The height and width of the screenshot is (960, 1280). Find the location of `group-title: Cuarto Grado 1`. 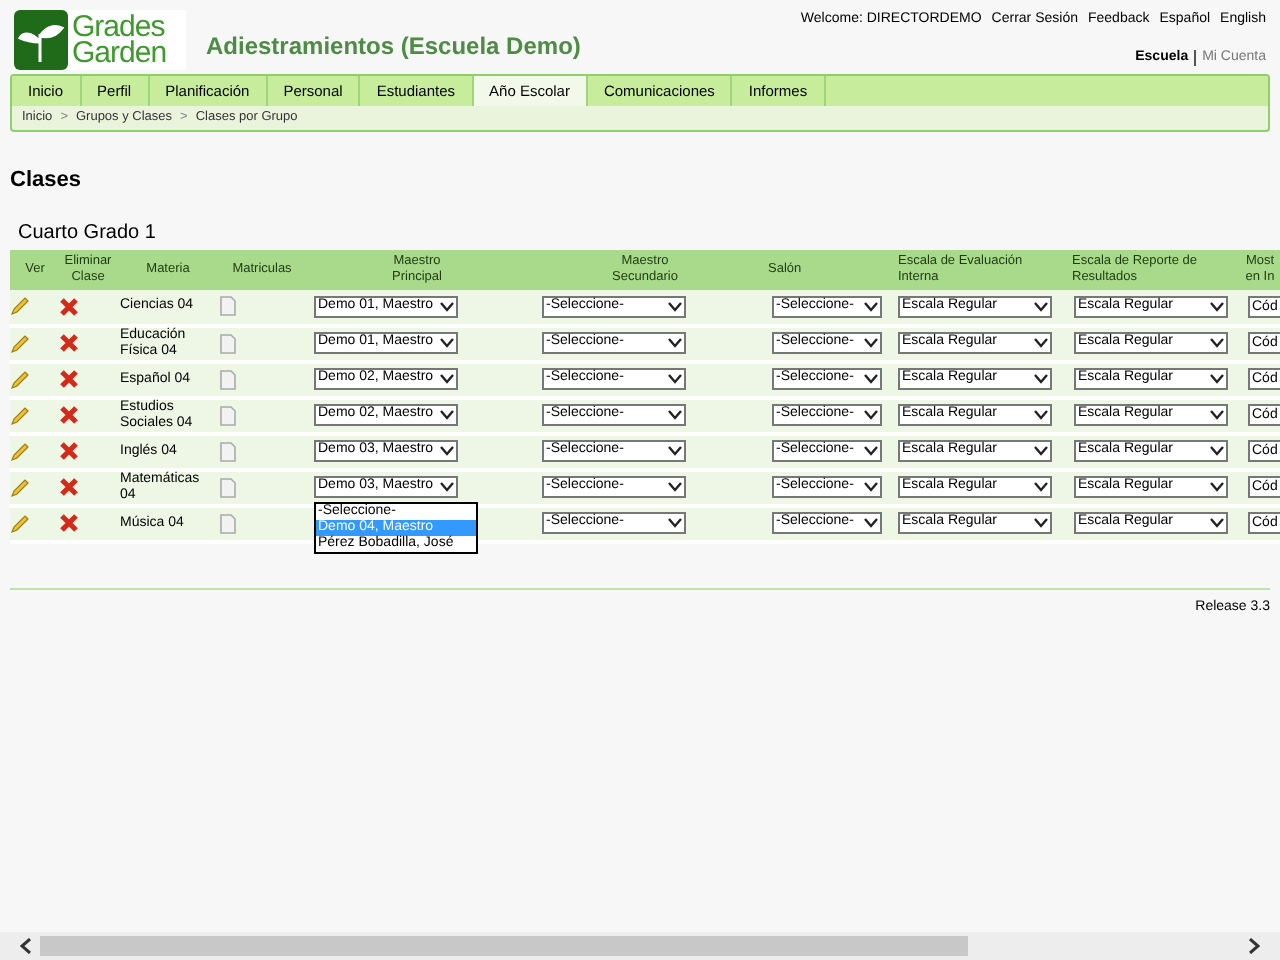

group-title: Cuarto Grado 1 is located at coordinates (88, 233).